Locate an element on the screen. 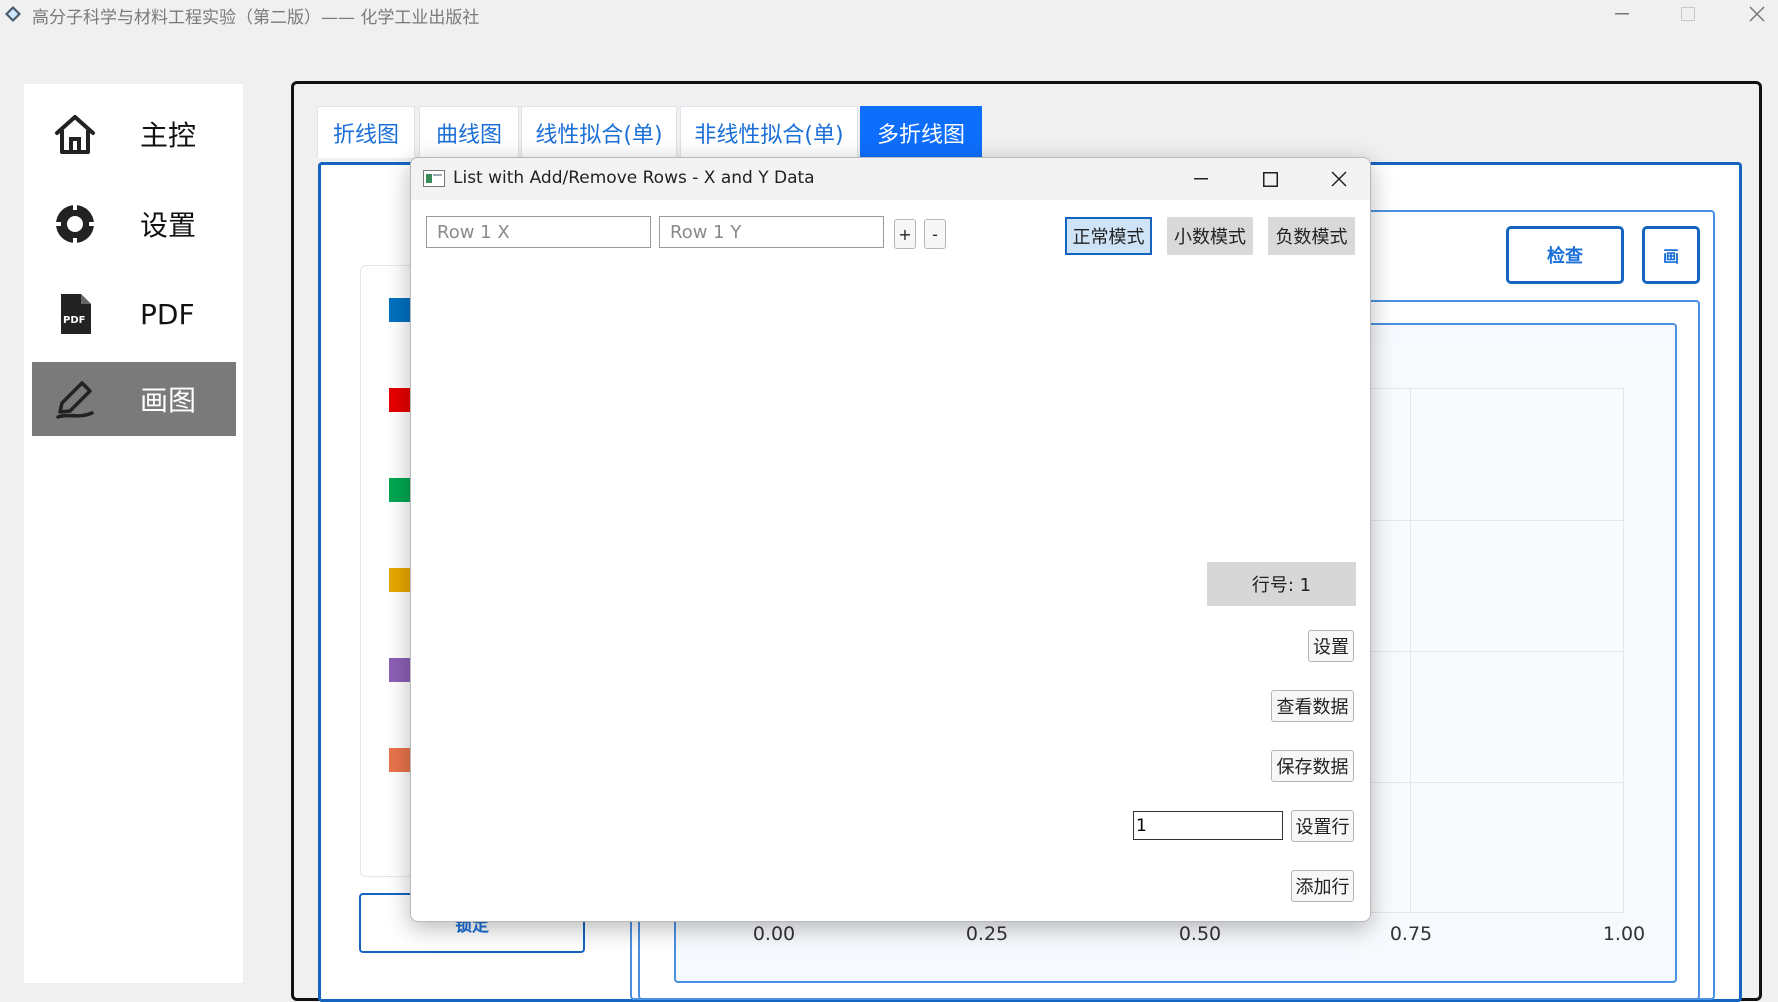  app-logo-icon is located at coordinates (13, 14).